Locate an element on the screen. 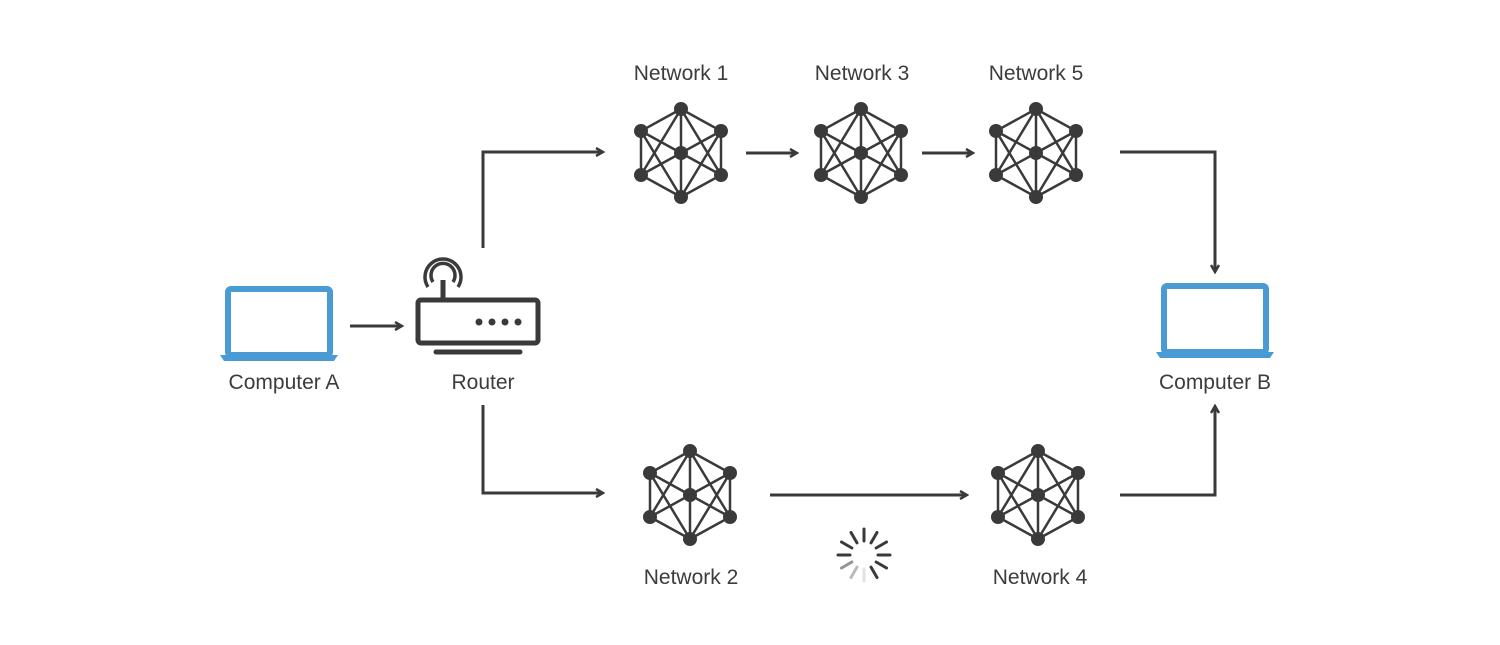  arrow-router-network2 is located at coordinates (542, 449).